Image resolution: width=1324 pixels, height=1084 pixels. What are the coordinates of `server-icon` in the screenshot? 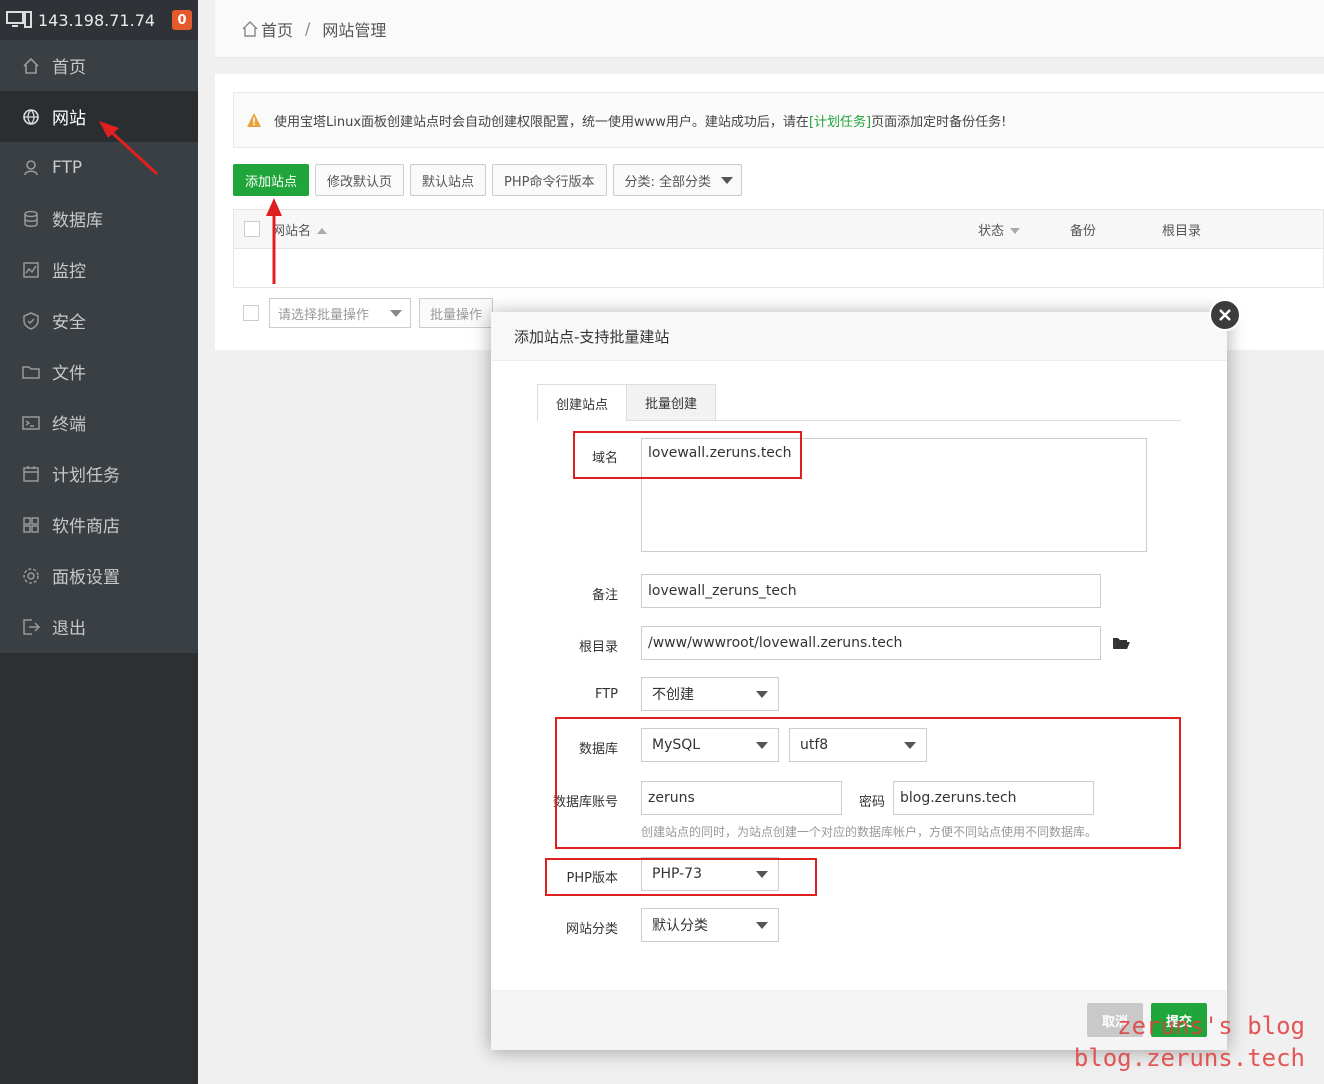 It's located at (19, 19).